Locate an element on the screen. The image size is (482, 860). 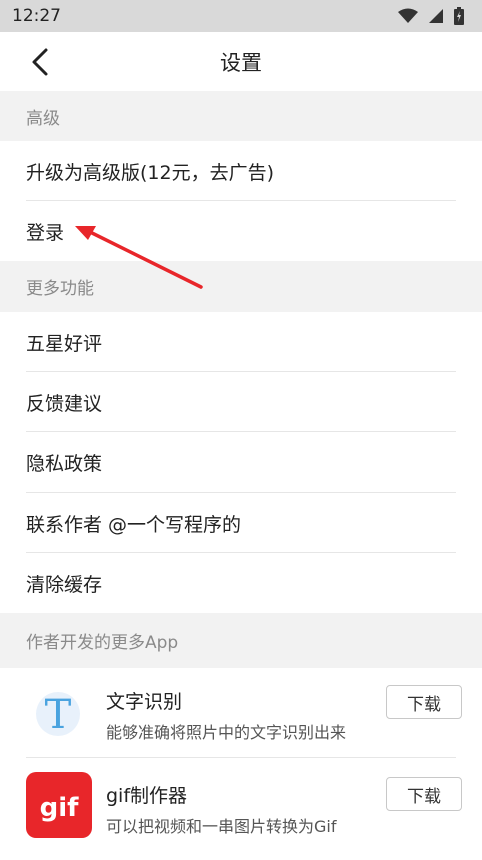
page-title: 设置 is located at coordinates (241, 62).